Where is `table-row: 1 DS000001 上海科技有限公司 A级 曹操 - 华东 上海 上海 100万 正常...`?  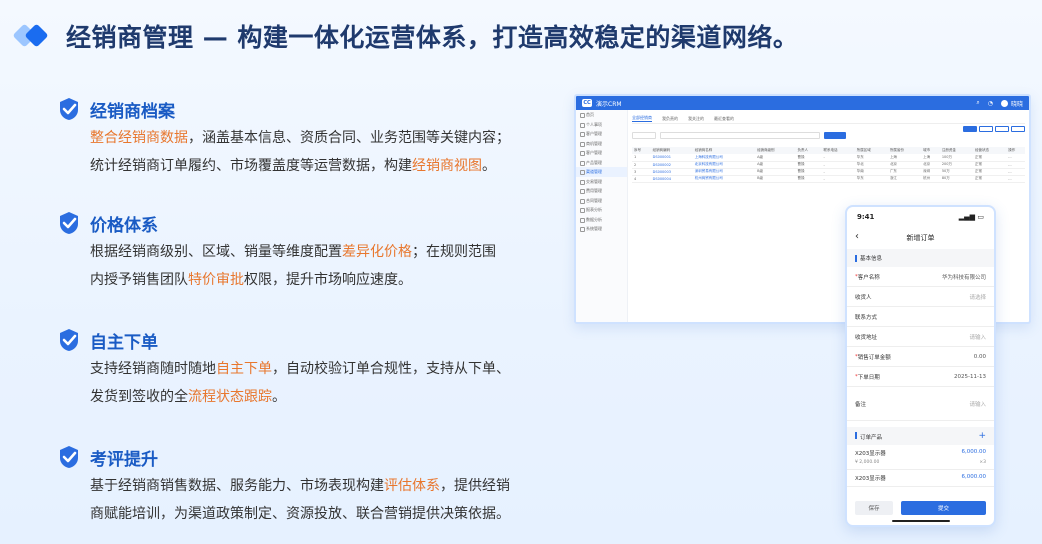 table-row: 1 DS000001 上海科技有限公司 A级 曹操 - 华东 上海 上海 100万 正常... is located at coordinates (828, 158).